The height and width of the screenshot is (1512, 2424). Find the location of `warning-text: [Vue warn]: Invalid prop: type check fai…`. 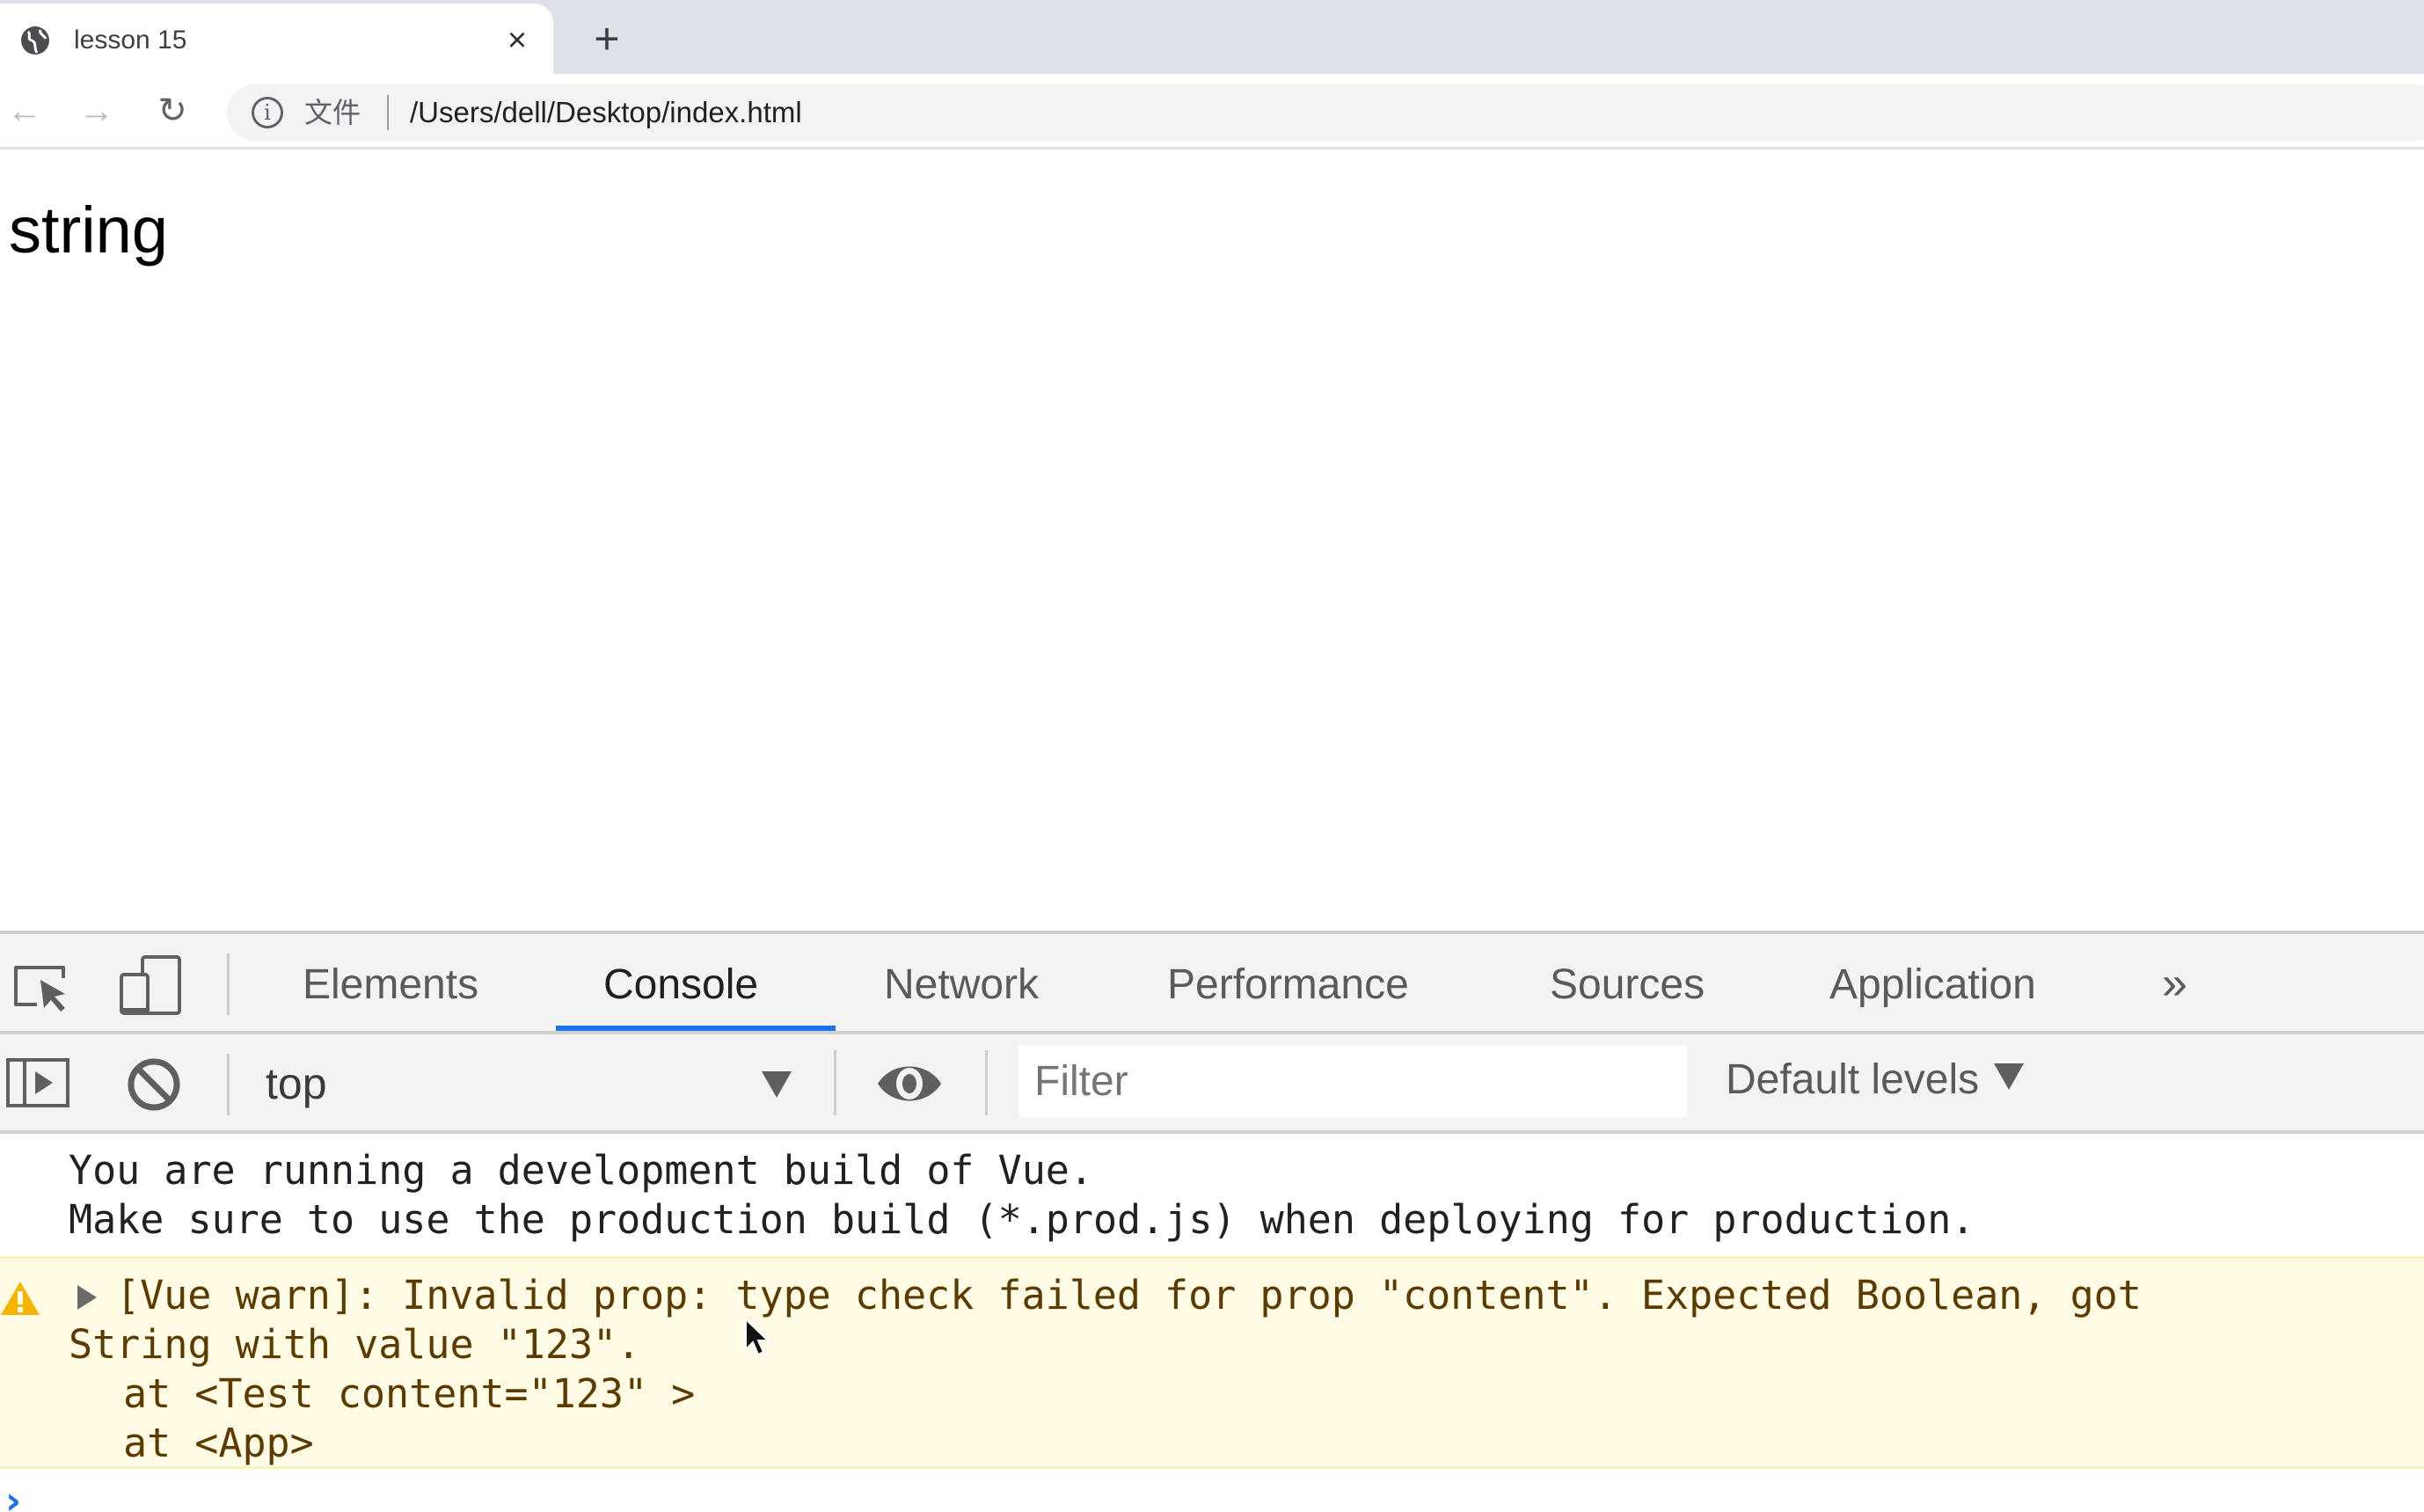

warning-text: [Vue warn]: Invalid prop: type check fai… is located at coordinates (1129, 1295).